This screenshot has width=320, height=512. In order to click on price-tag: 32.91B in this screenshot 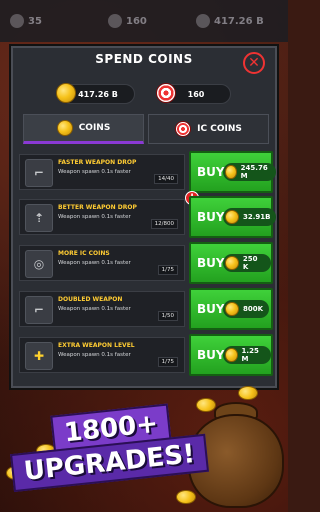, I will do `click(250, 217)`.